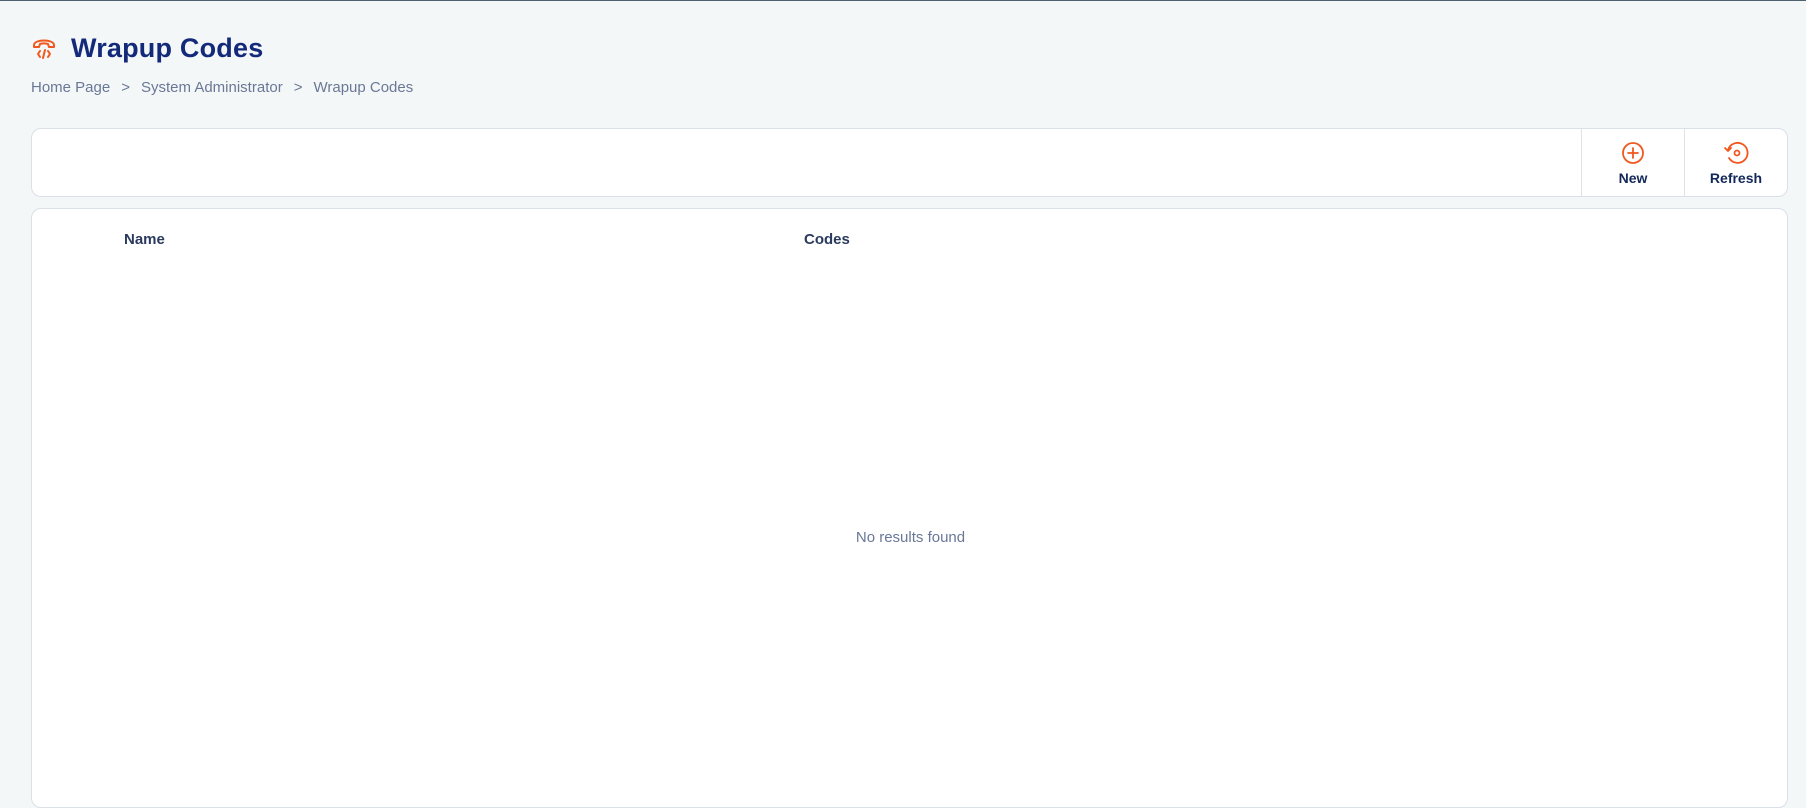 This screenshot has width=1806, height=808. Describe the element at coordinates (167, 48) in the screenshot. I see `page-title: Wrapup Codes` at that location.